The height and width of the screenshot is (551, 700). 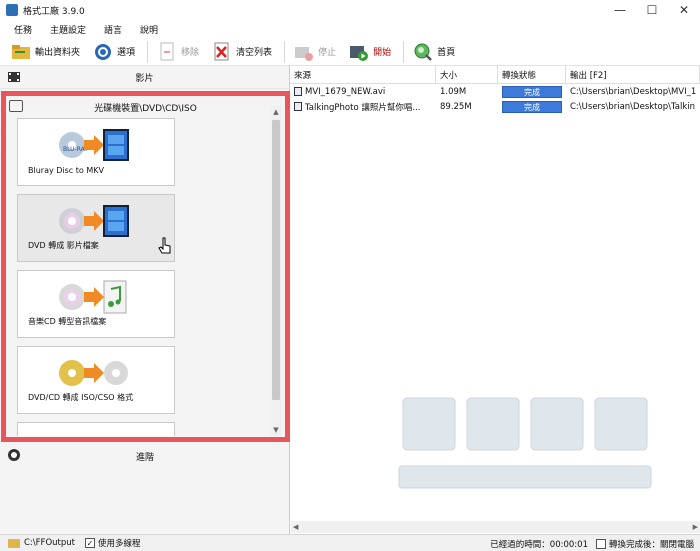 I want to click on home-button: 首頁, so click(x=433, y=52).